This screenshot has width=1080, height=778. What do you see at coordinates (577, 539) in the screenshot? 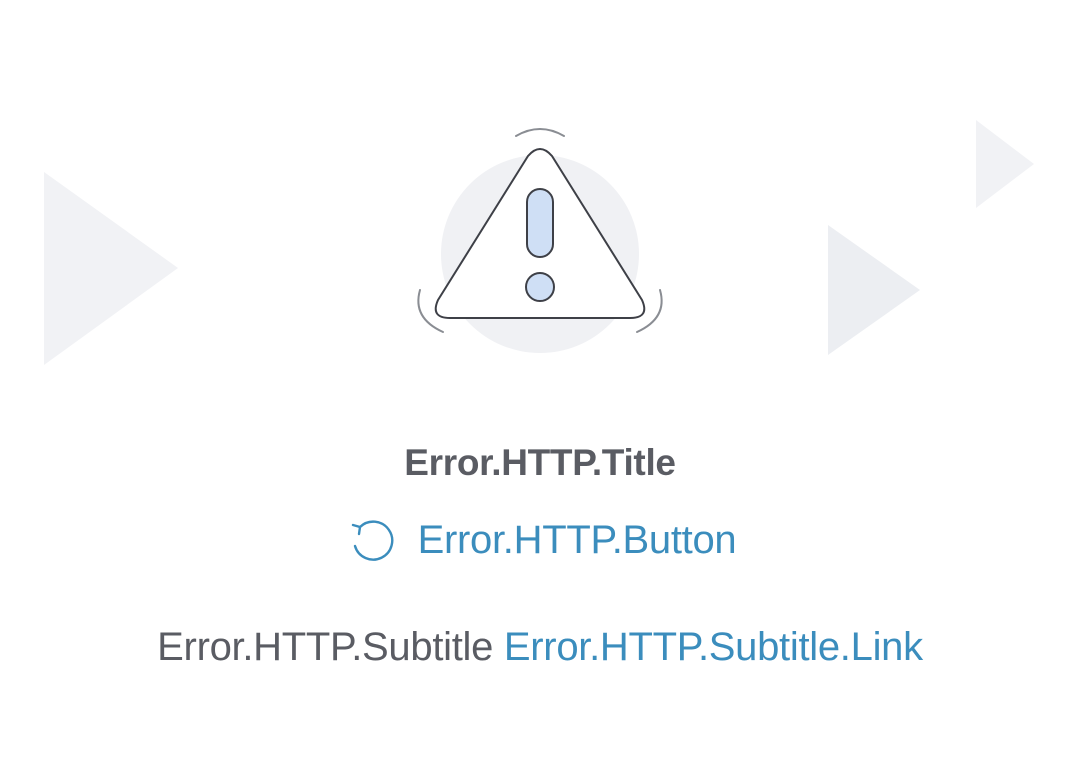
I see `retry-button-label: Error.HTTP.Button` at bounding box center [577, 539].